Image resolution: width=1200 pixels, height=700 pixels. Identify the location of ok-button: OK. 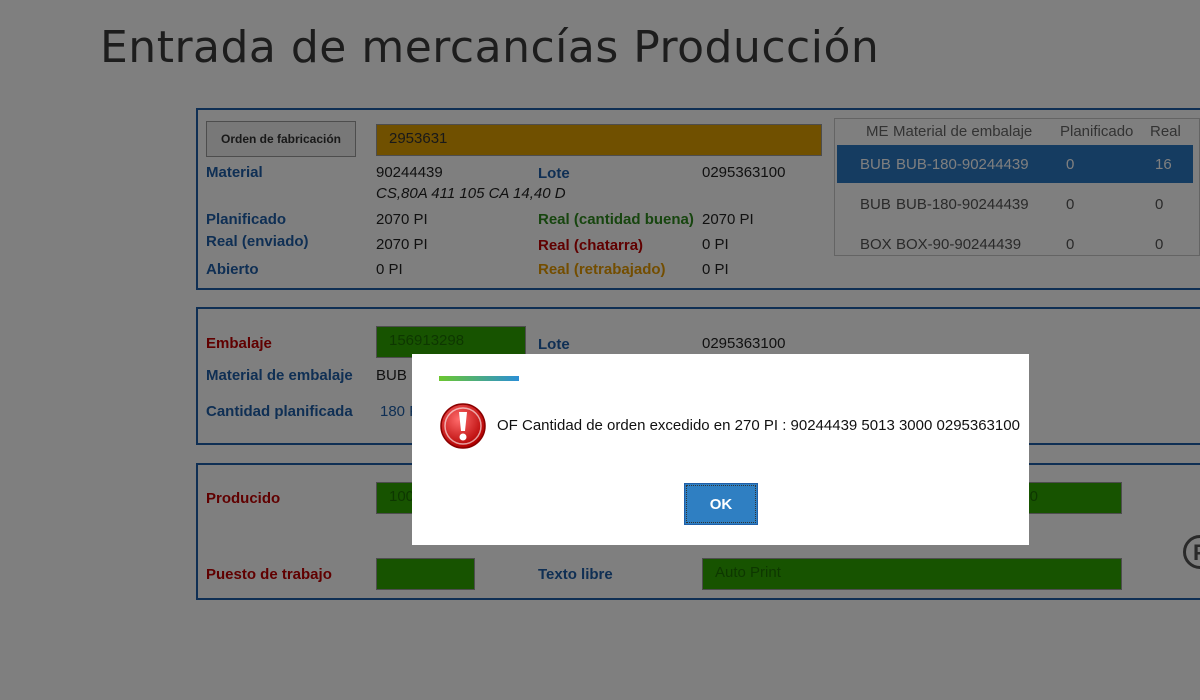
(721, 504).